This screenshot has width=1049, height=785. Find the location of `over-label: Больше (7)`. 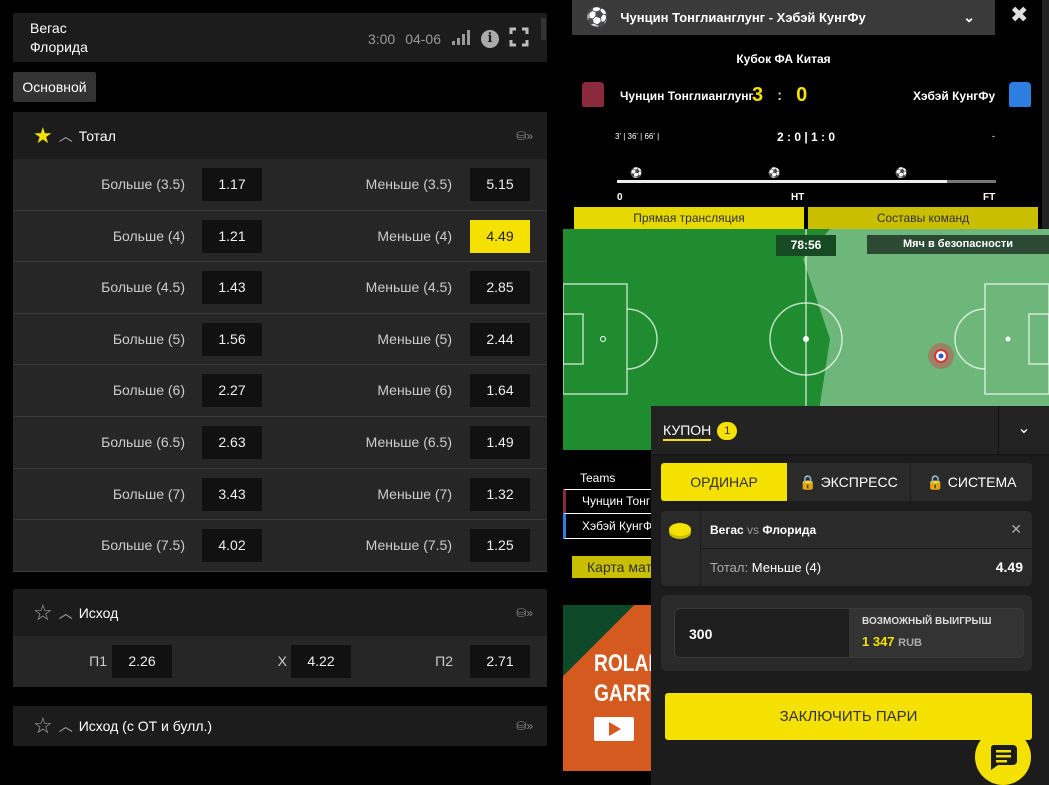

over-label: Больше (7) is located at coordinates (148, 493).